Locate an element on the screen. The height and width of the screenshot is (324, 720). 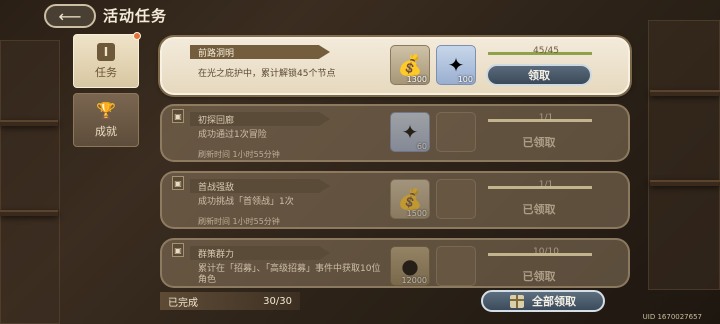
reward-quantity: 60 is located at coordinates (421, 146).